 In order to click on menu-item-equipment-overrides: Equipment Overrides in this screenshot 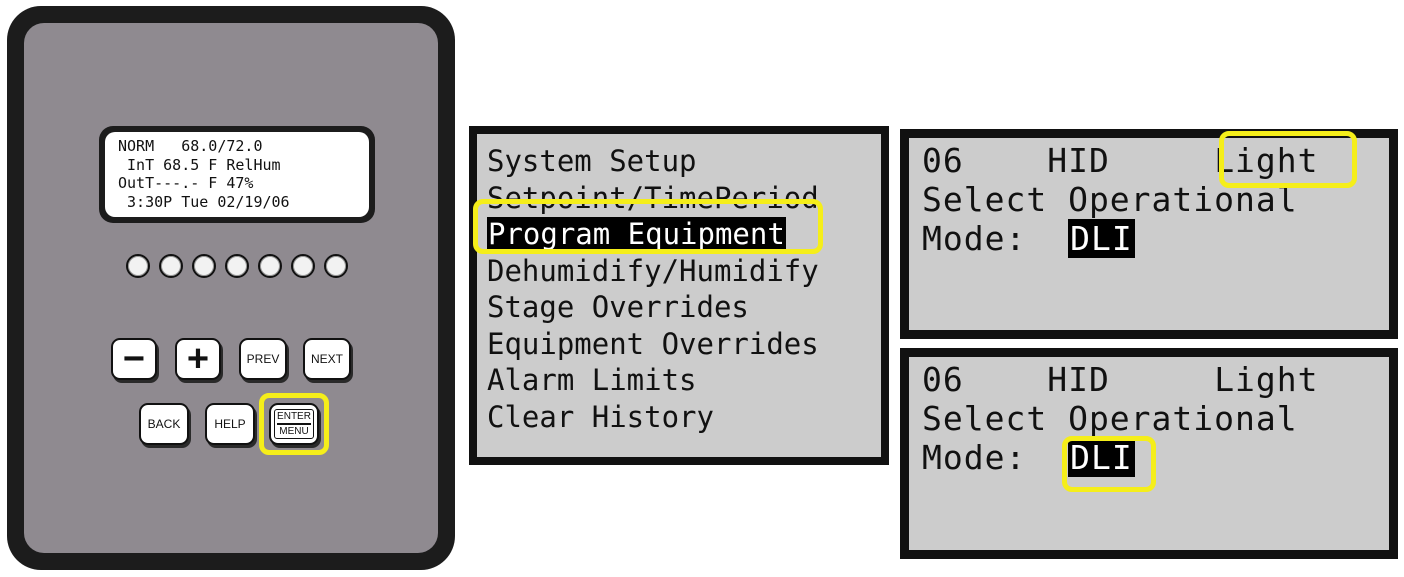, I will do `click(684, 344)`.